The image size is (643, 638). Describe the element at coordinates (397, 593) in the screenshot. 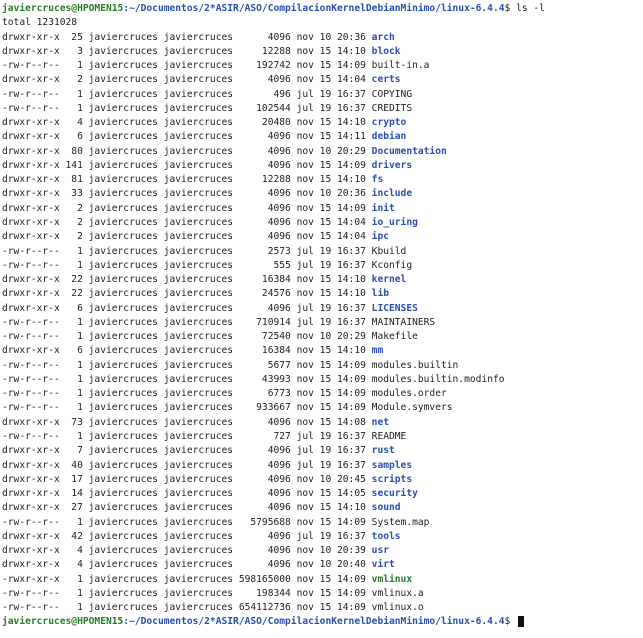

I see `entry-name: vmlinux.a` at that location.